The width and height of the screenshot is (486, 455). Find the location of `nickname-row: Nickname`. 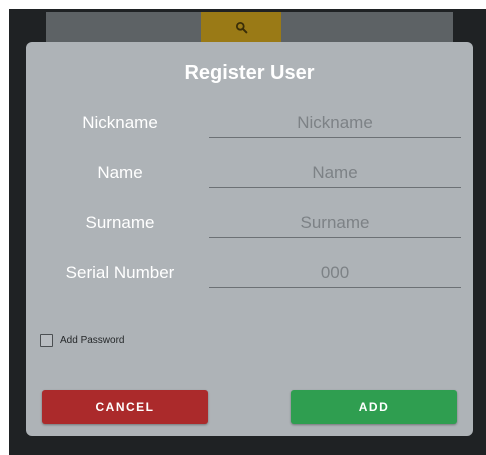

nickname-row: Nickname is located at coordinates (249, 125).